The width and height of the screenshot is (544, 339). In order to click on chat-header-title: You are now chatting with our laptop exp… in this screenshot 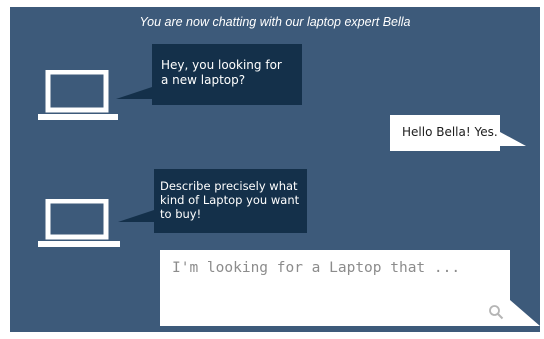, I will do `click(275, 22)`.